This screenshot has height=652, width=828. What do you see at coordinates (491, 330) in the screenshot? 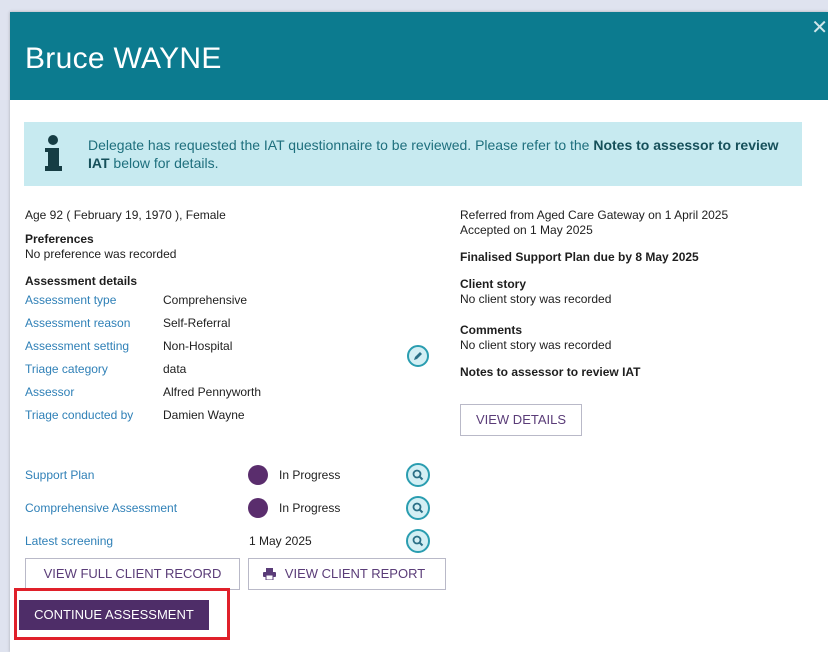
I see `comments-heading: Comments` at bounding box center [491, 330].